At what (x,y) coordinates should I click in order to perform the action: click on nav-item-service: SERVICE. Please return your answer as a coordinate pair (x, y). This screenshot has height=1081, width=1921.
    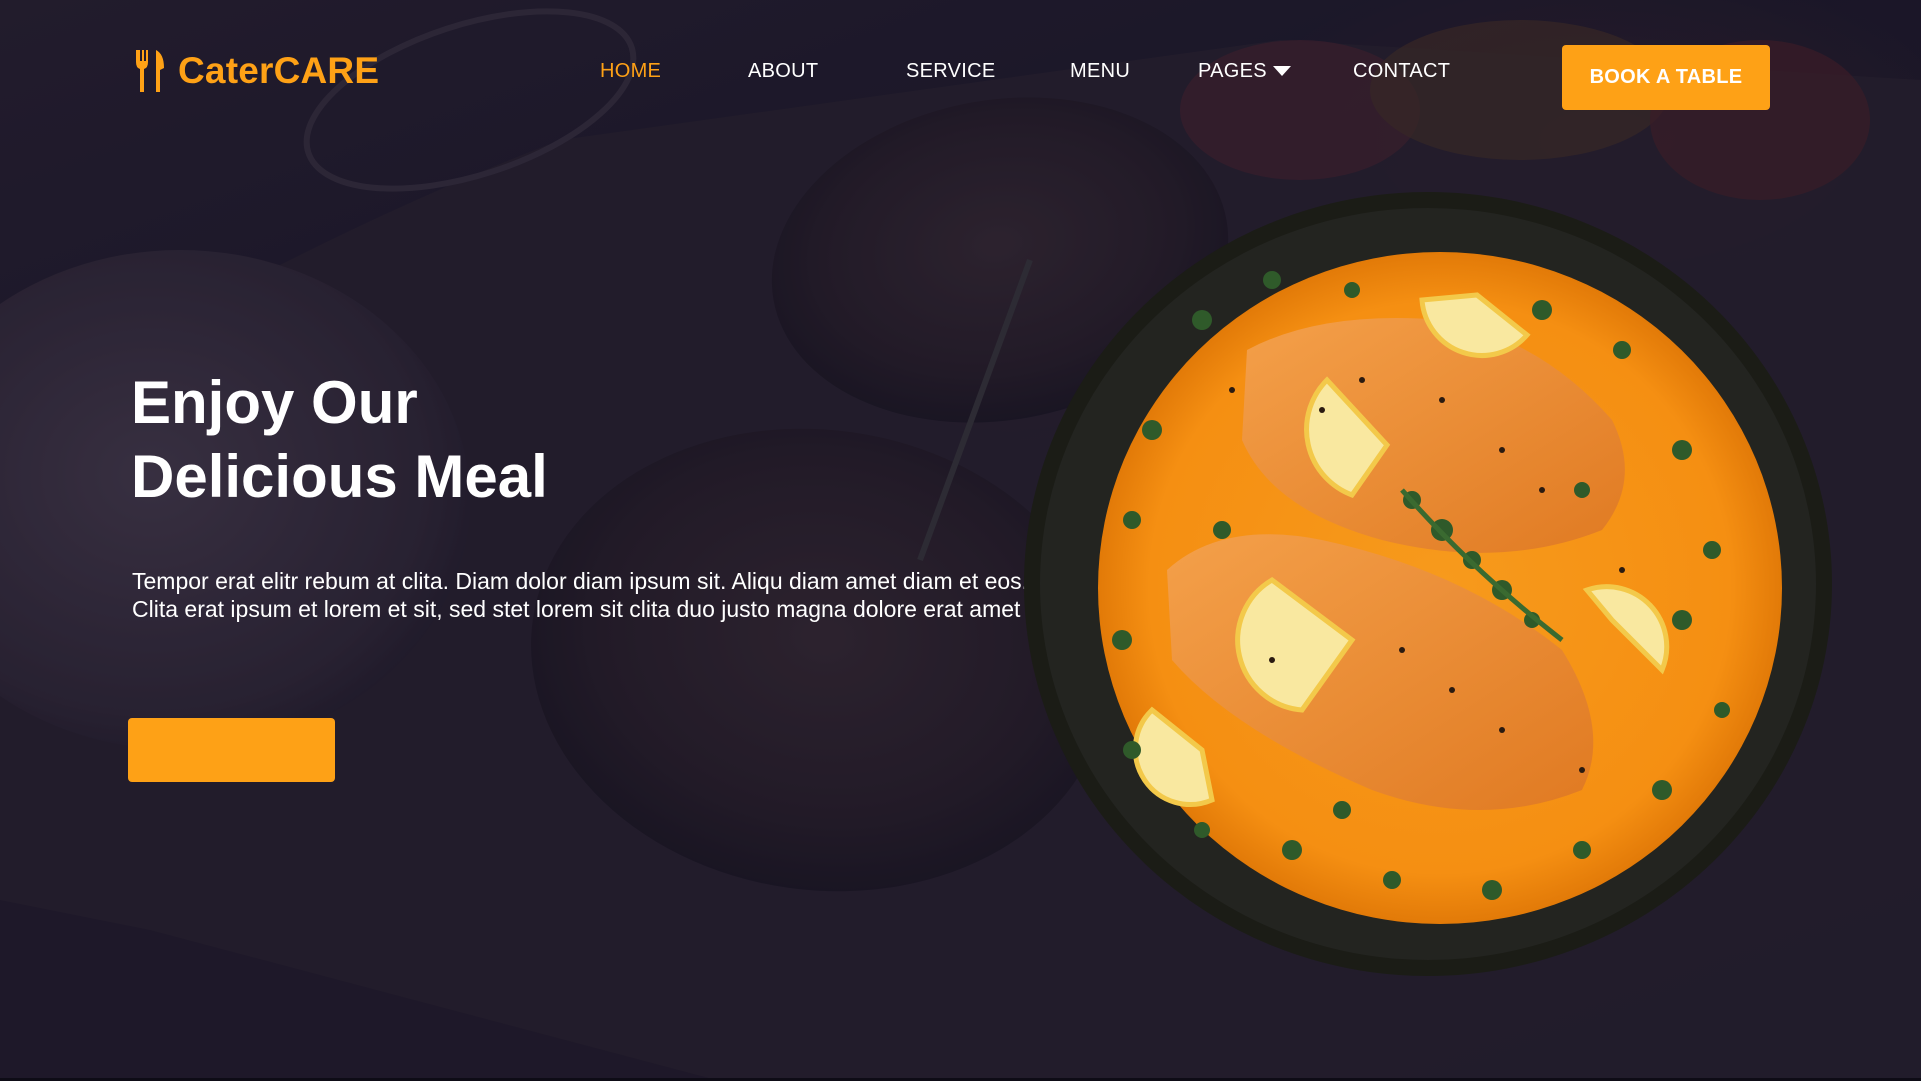
    Looking at the image, I should click on (951, 71).